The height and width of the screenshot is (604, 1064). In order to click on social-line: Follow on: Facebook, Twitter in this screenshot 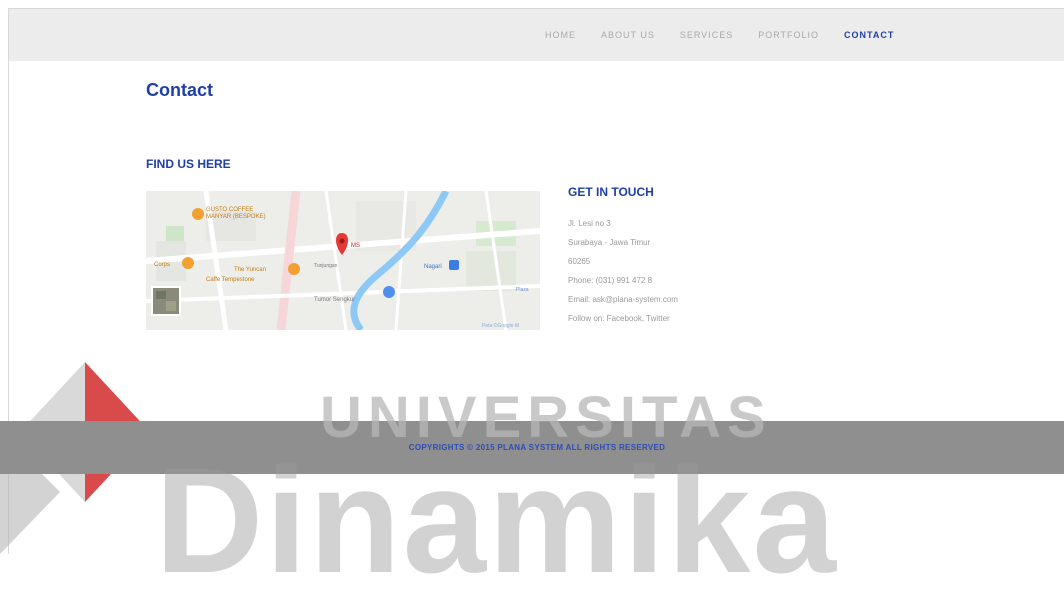, I will do `click(619, 318)`.